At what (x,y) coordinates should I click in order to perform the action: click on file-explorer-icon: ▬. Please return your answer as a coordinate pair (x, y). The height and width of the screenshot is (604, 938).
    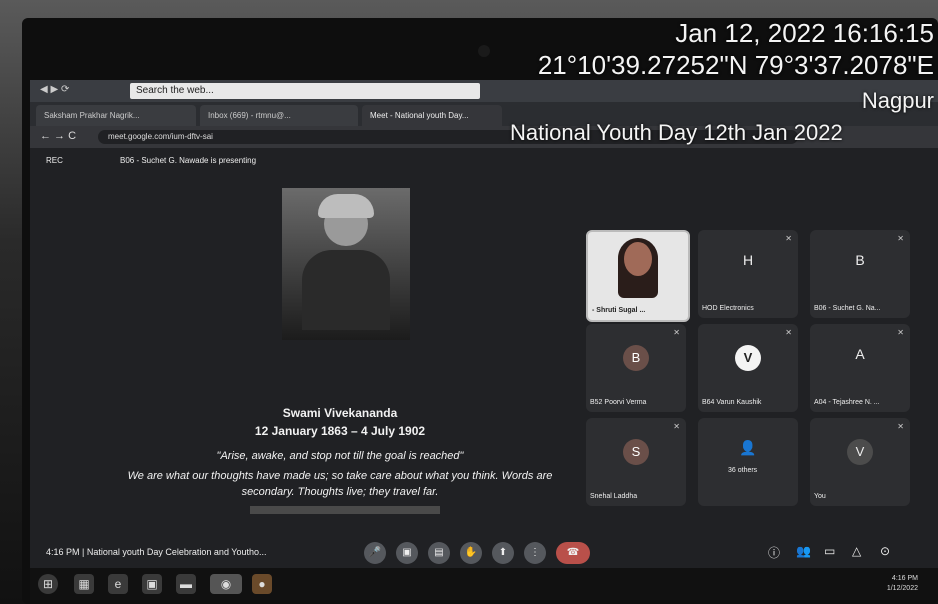
    Looking at the image, I should click on (186, 584).